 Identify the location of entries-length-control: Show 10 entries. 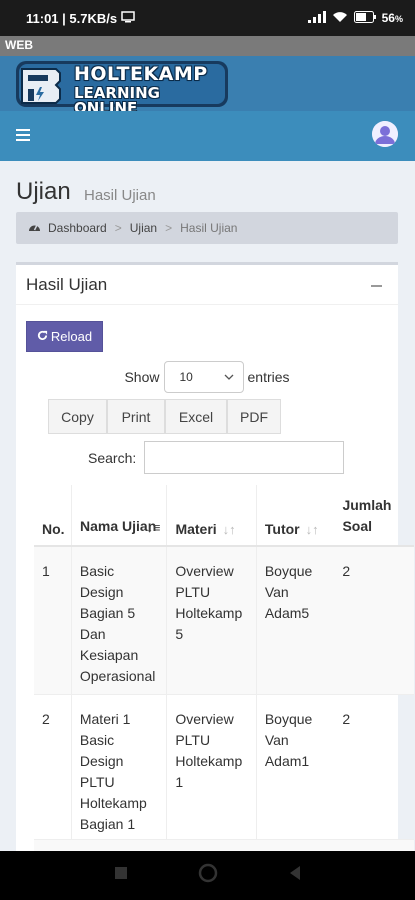
(207, 377).